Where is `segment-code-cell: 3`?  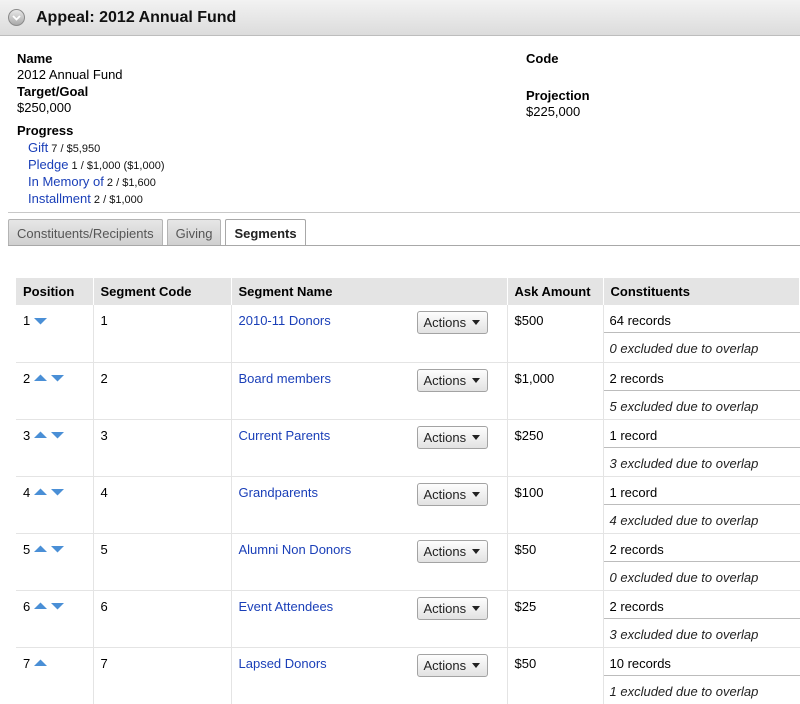 segment-code-cell: 3 is located at coordinates (162, 448).